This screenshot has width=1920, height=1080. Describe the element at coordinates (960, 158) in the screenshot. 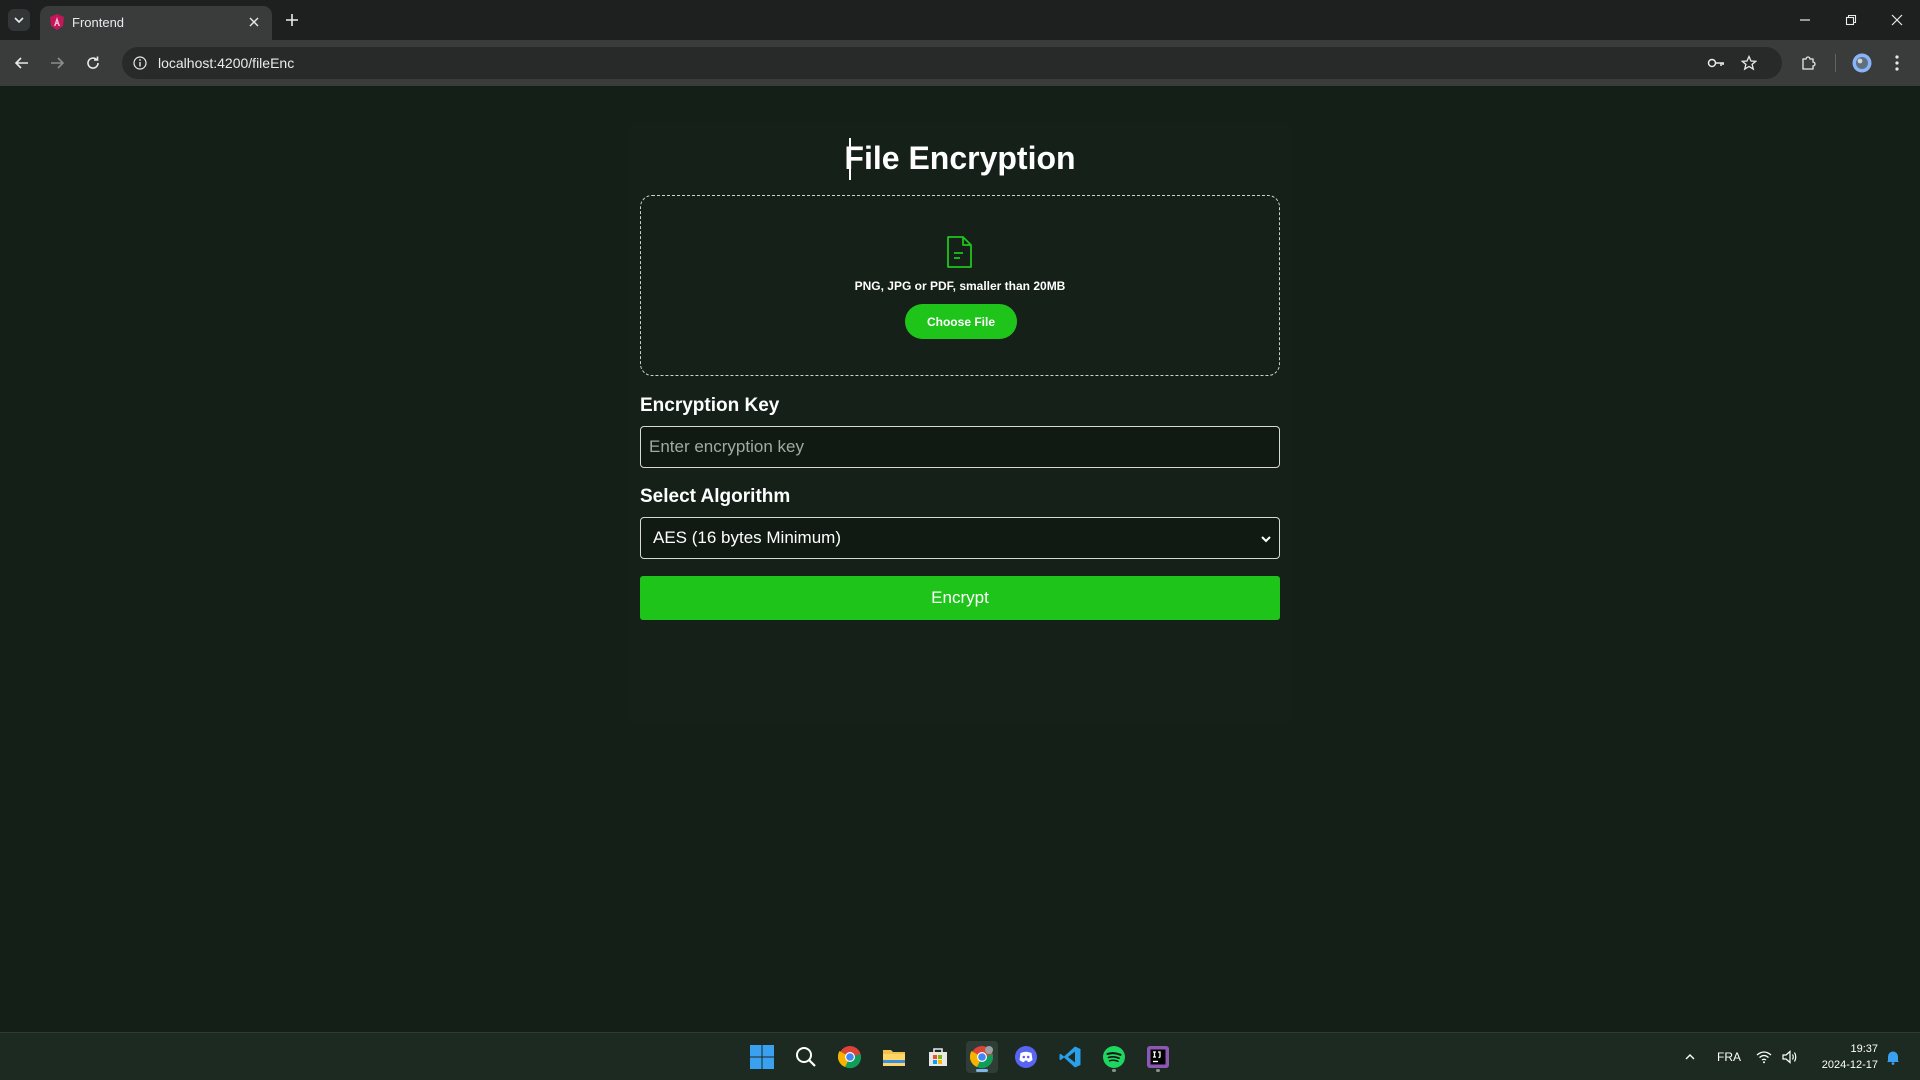

I see `page-title: File Encryption` at that location.